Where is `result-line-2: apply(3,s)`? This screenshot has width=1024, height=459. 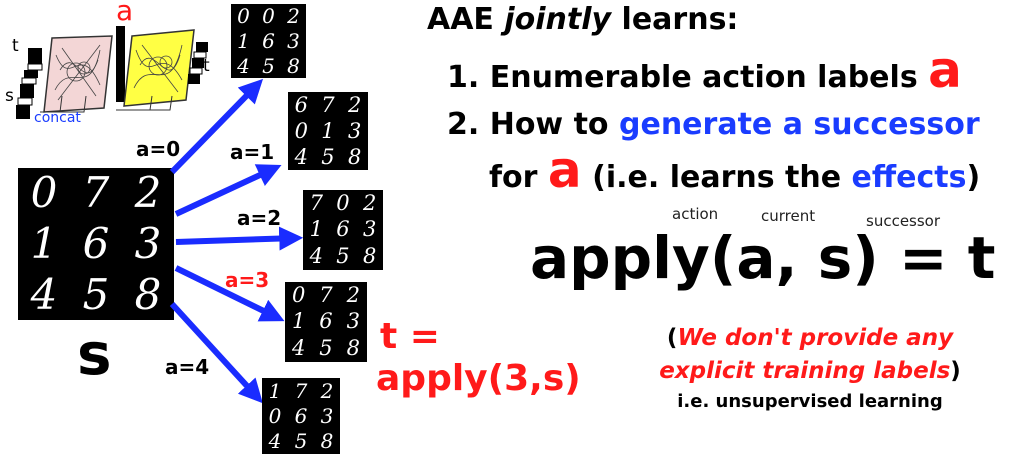
result-line-2: apply(3,s) is located at coordinates (478, 378).